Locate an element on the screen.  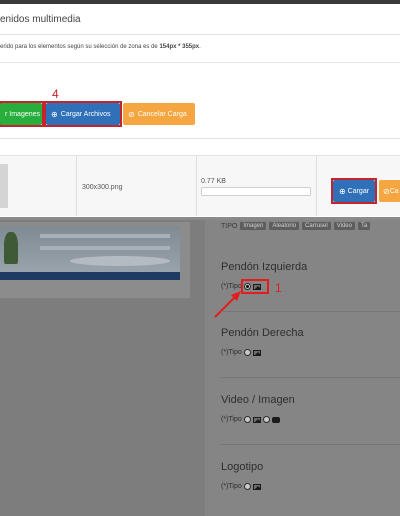
step-number-4: 4 is located at coordinates (55, 94).